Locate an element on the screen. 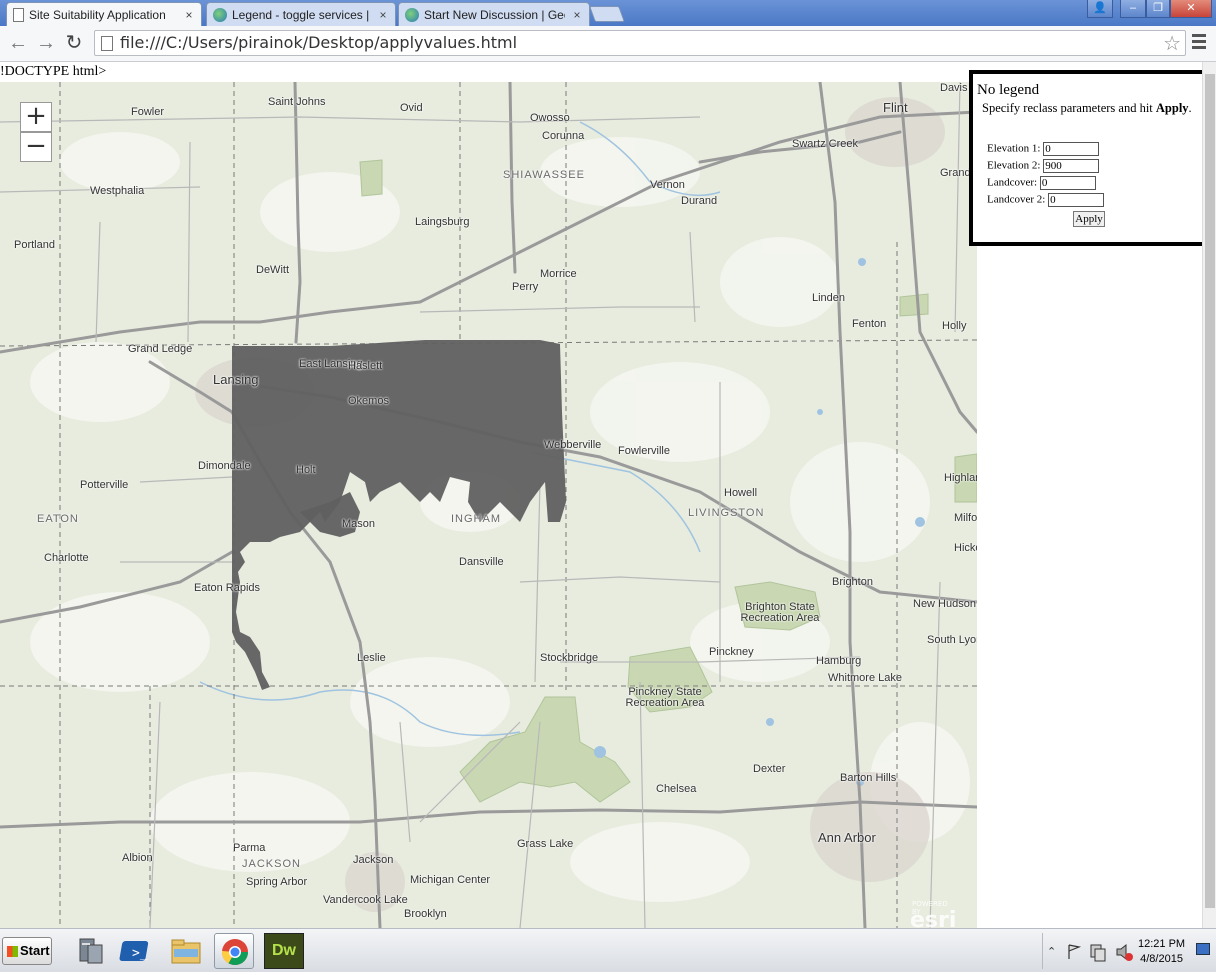 The height and width of the screenshot is (975, 1216). page-icon is located at coordinates (107, 43).